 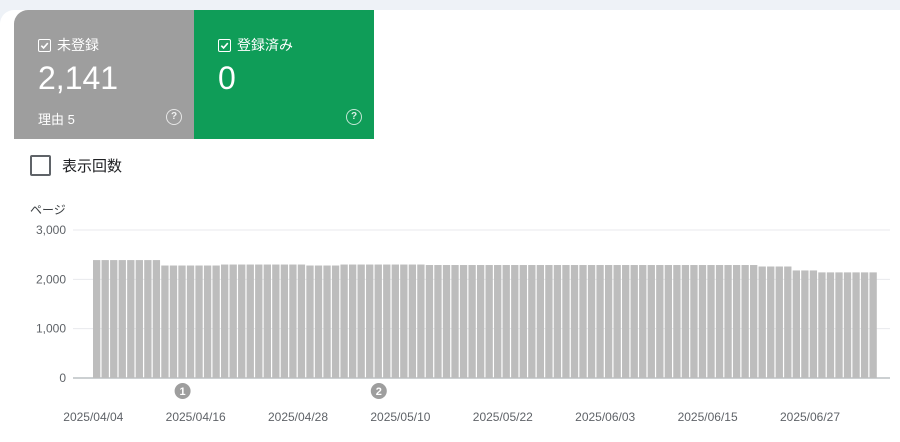 What do you see at coordinates (708, 417) in the screenshot?
I see `x-tick-label: 2025/06/15` at bounding box center [708, 417].